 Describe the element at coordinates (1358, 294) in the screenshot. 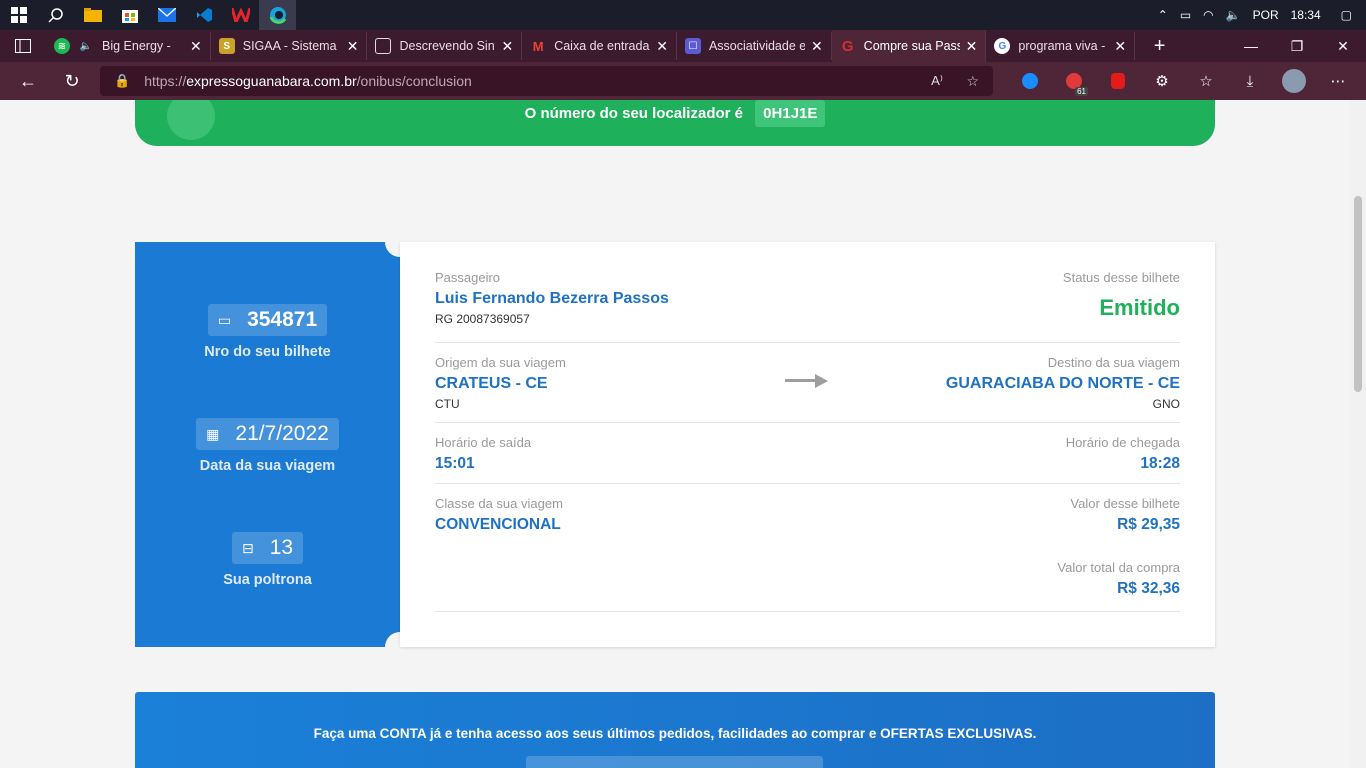

I see `scrollbar-thumb` at that location.